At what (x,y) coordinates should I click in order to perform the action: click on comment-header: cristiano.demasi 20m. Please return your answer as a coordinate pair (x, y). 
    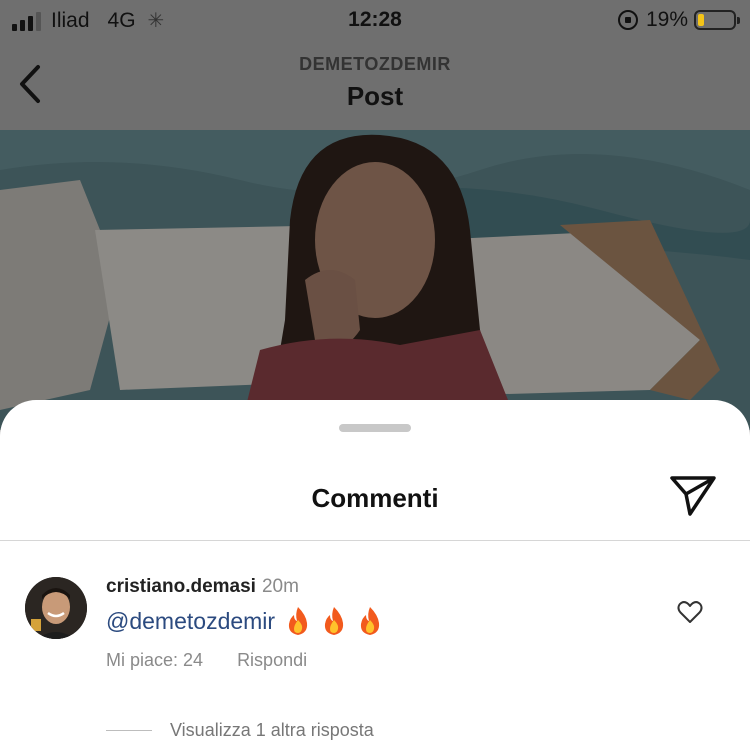
    Looking at the image, I should click on (202, 587).